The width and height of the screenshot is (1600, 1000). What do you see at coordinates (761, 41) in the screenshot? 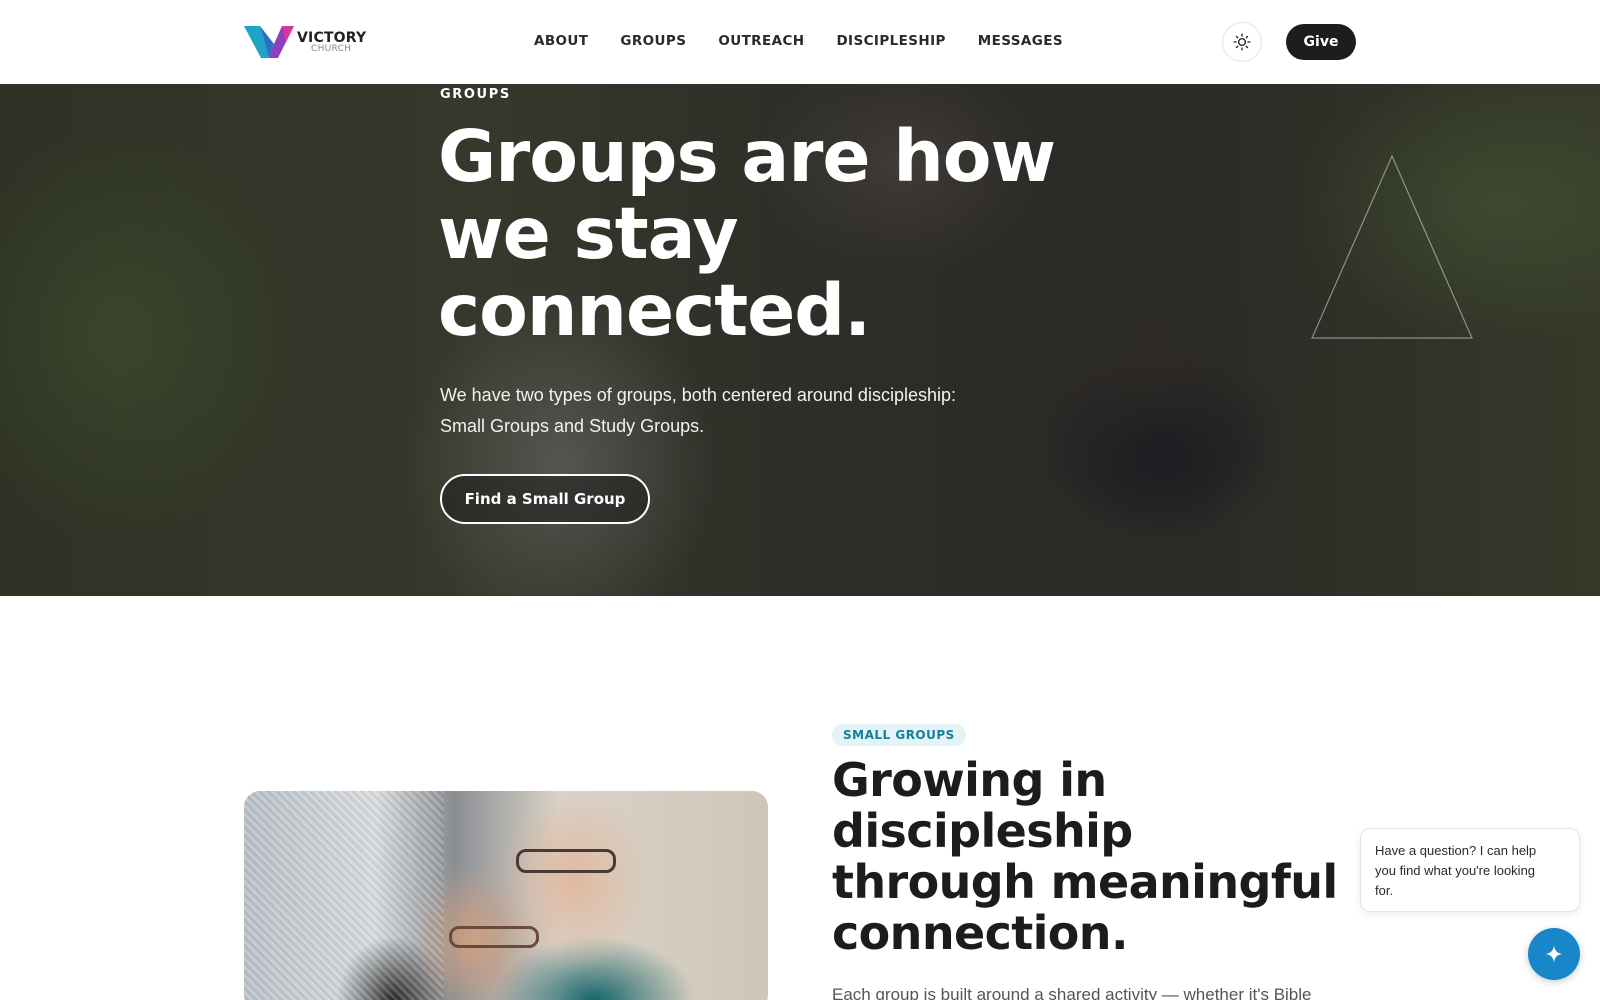
I see `nav-outreach: OUTREACH` at bounding box center [761, 41].